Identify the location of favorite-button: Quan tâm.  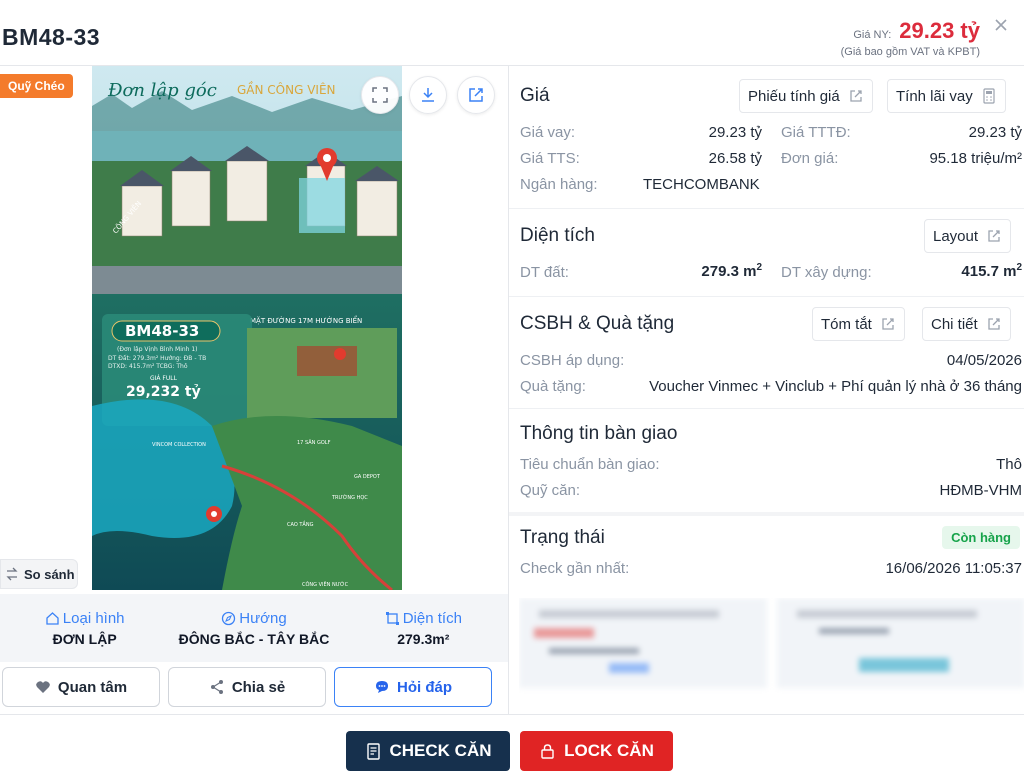
(81, 687).